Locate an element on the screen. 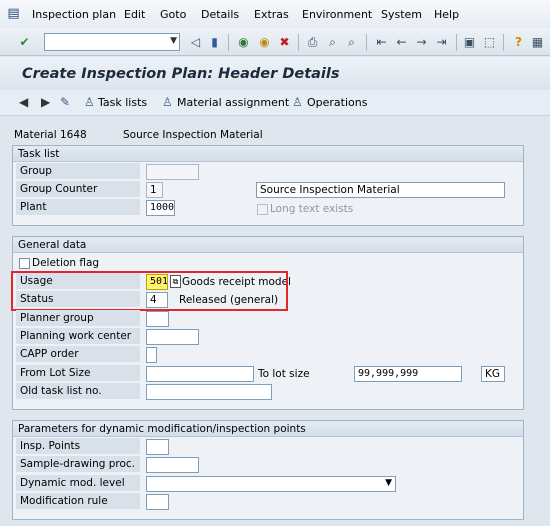  insp-points-field is located at coordinates (157, 447).